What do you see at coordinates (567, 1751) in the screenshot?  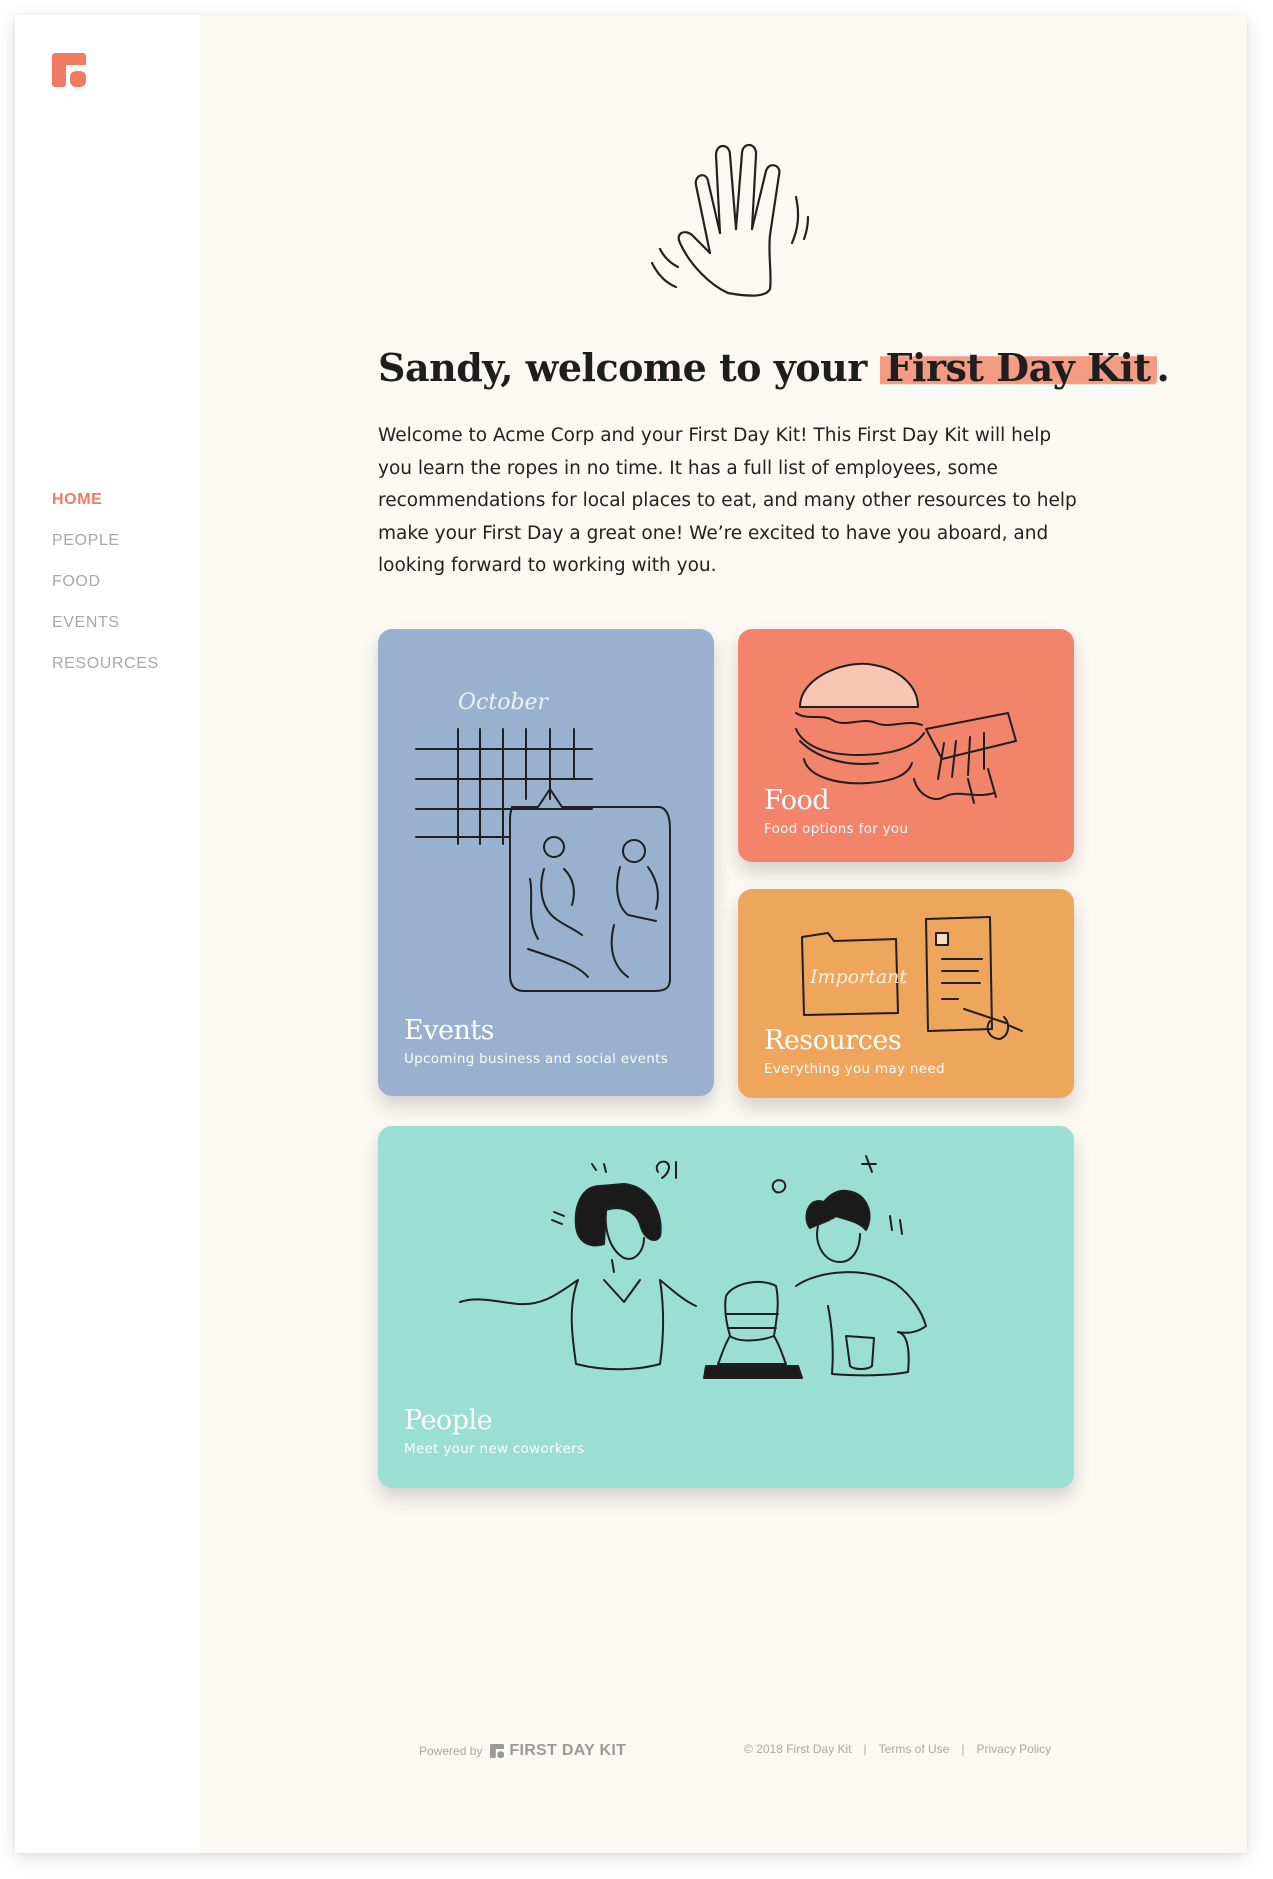 I see `footer-brand-link: FIRST DAY KIT` at bounding box center [567, 1751].